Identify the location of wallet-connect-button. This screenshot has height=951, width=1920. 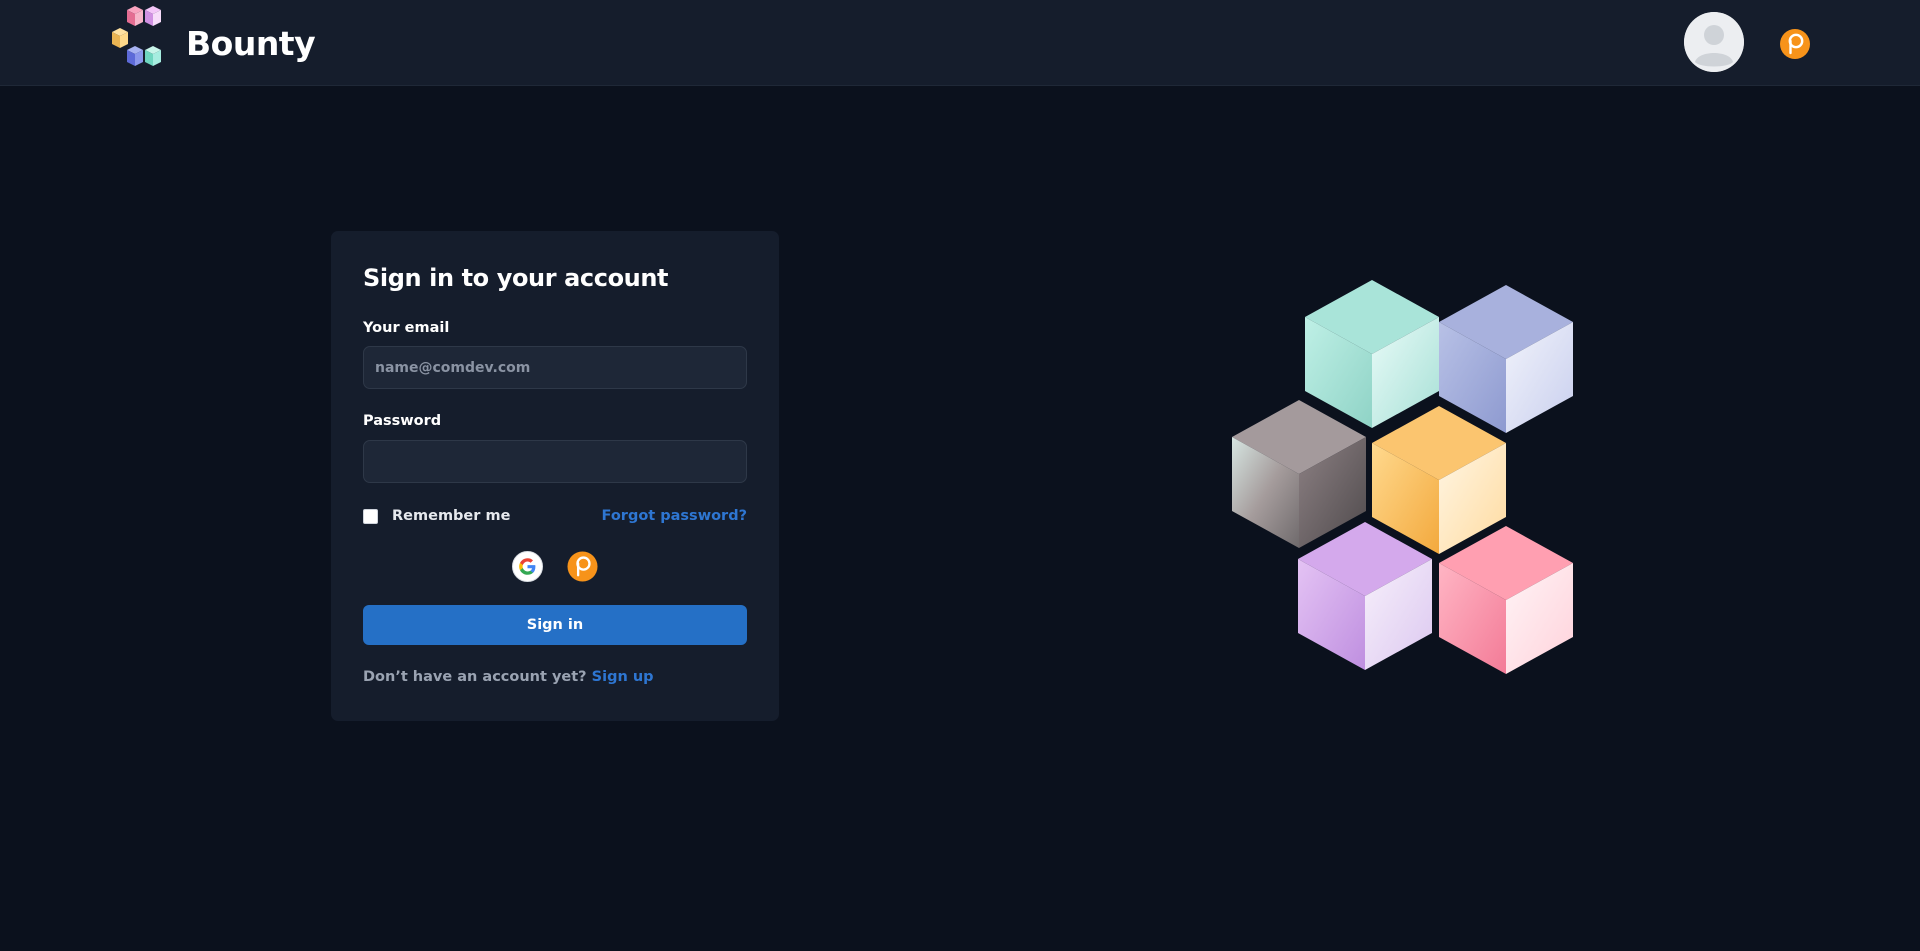
(1795, 44).